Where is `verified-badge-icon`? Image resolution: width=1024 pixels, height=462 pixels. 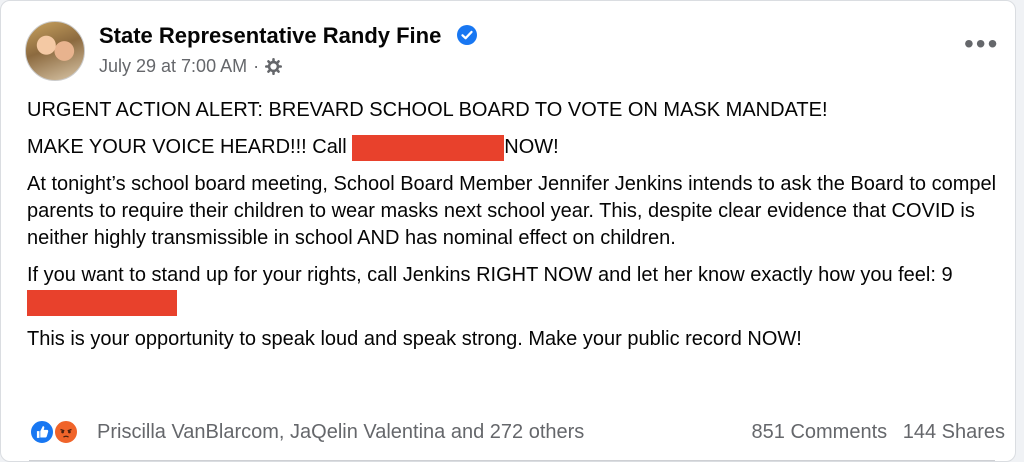
verified-badge-icon is located at coordinates (467, 35).